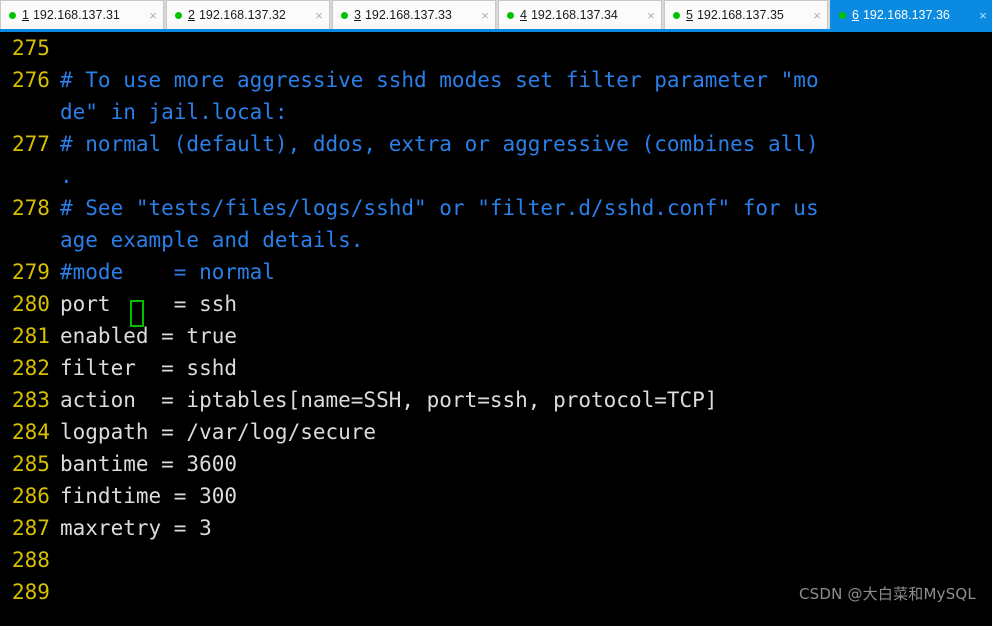 The width and height of the screenshot is (992, 626). What do you see at coordinates (31, 144) in the screenshot?
I see `line-number: 277` at bounding box center [31, 144].